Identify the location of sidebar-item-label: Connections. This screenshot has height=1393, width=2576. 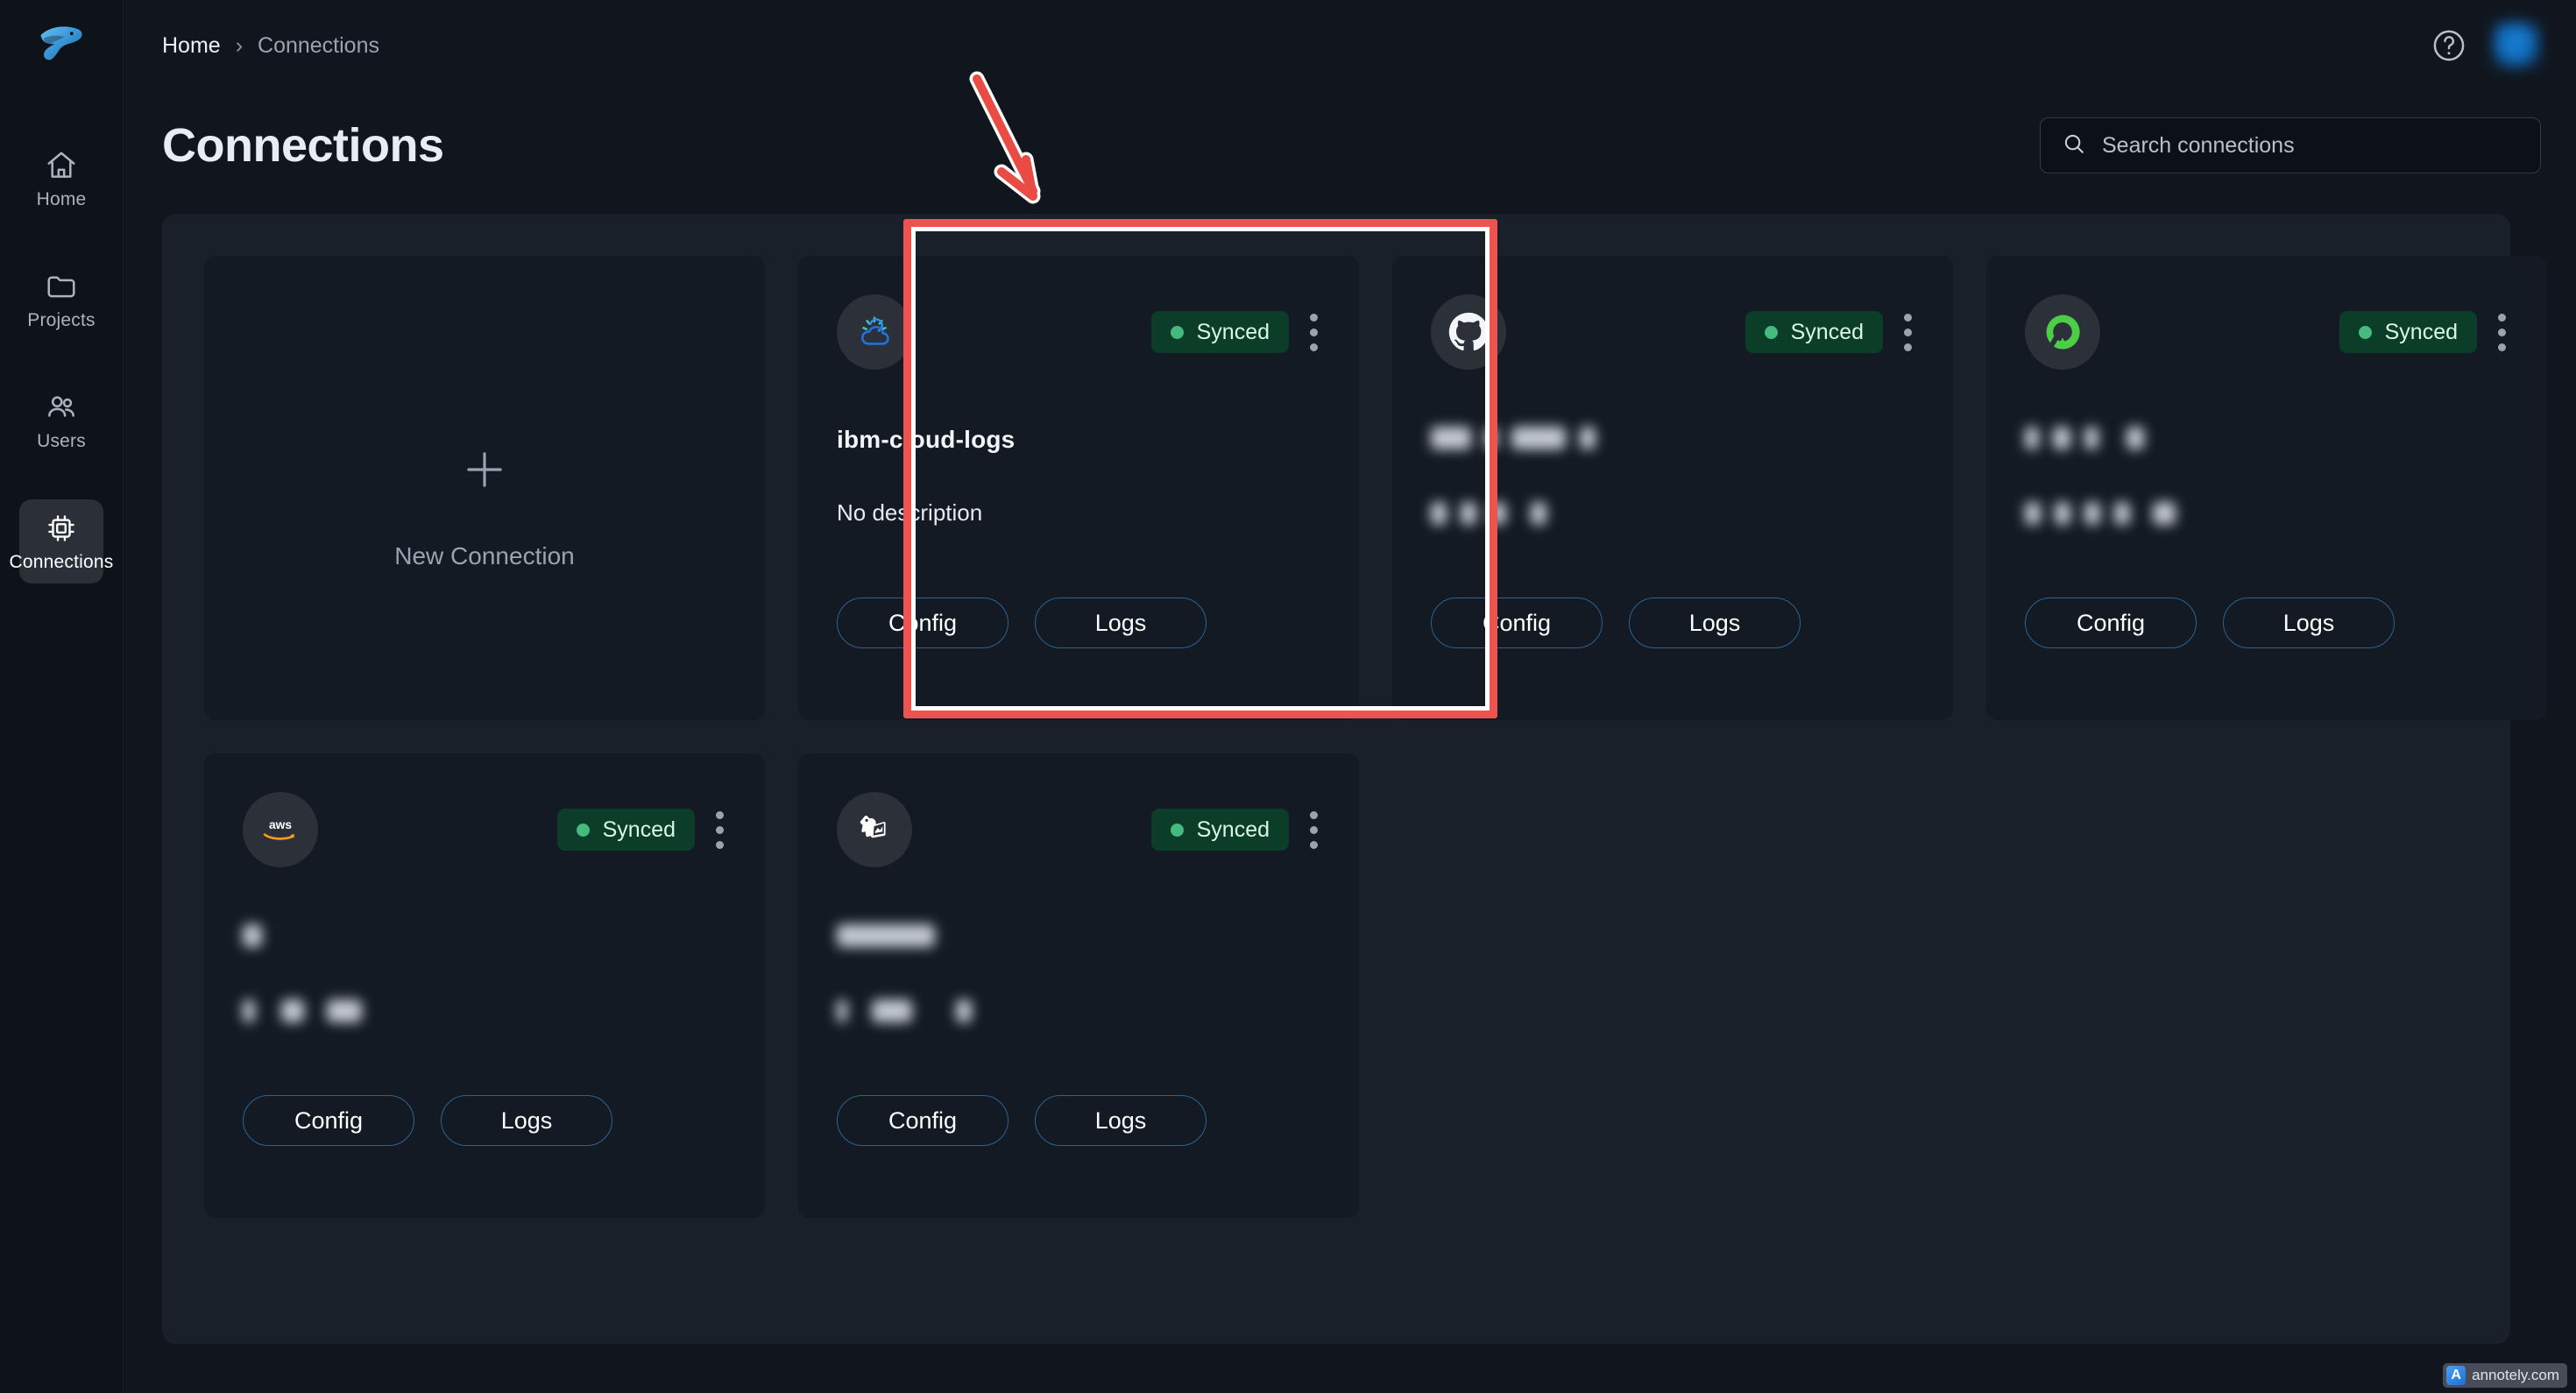
(61, 562).